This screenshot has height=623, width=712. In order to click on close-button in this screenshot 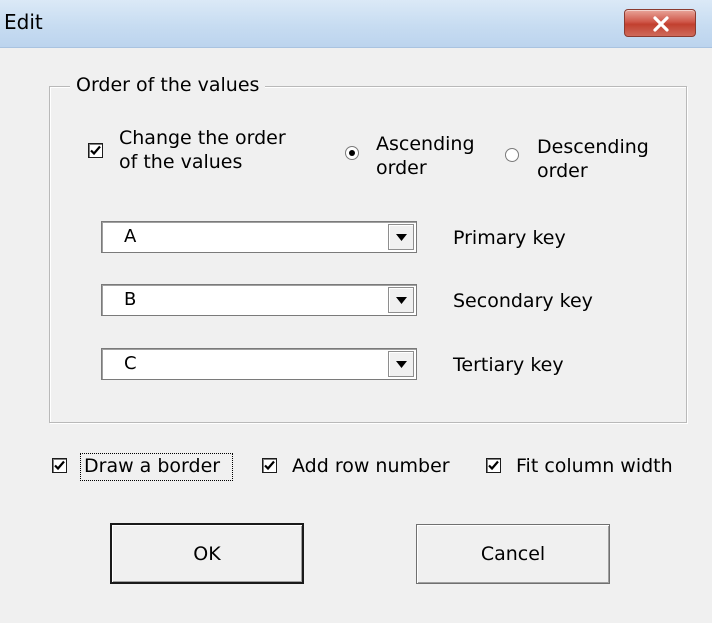, I will do `click(660, 23)`.